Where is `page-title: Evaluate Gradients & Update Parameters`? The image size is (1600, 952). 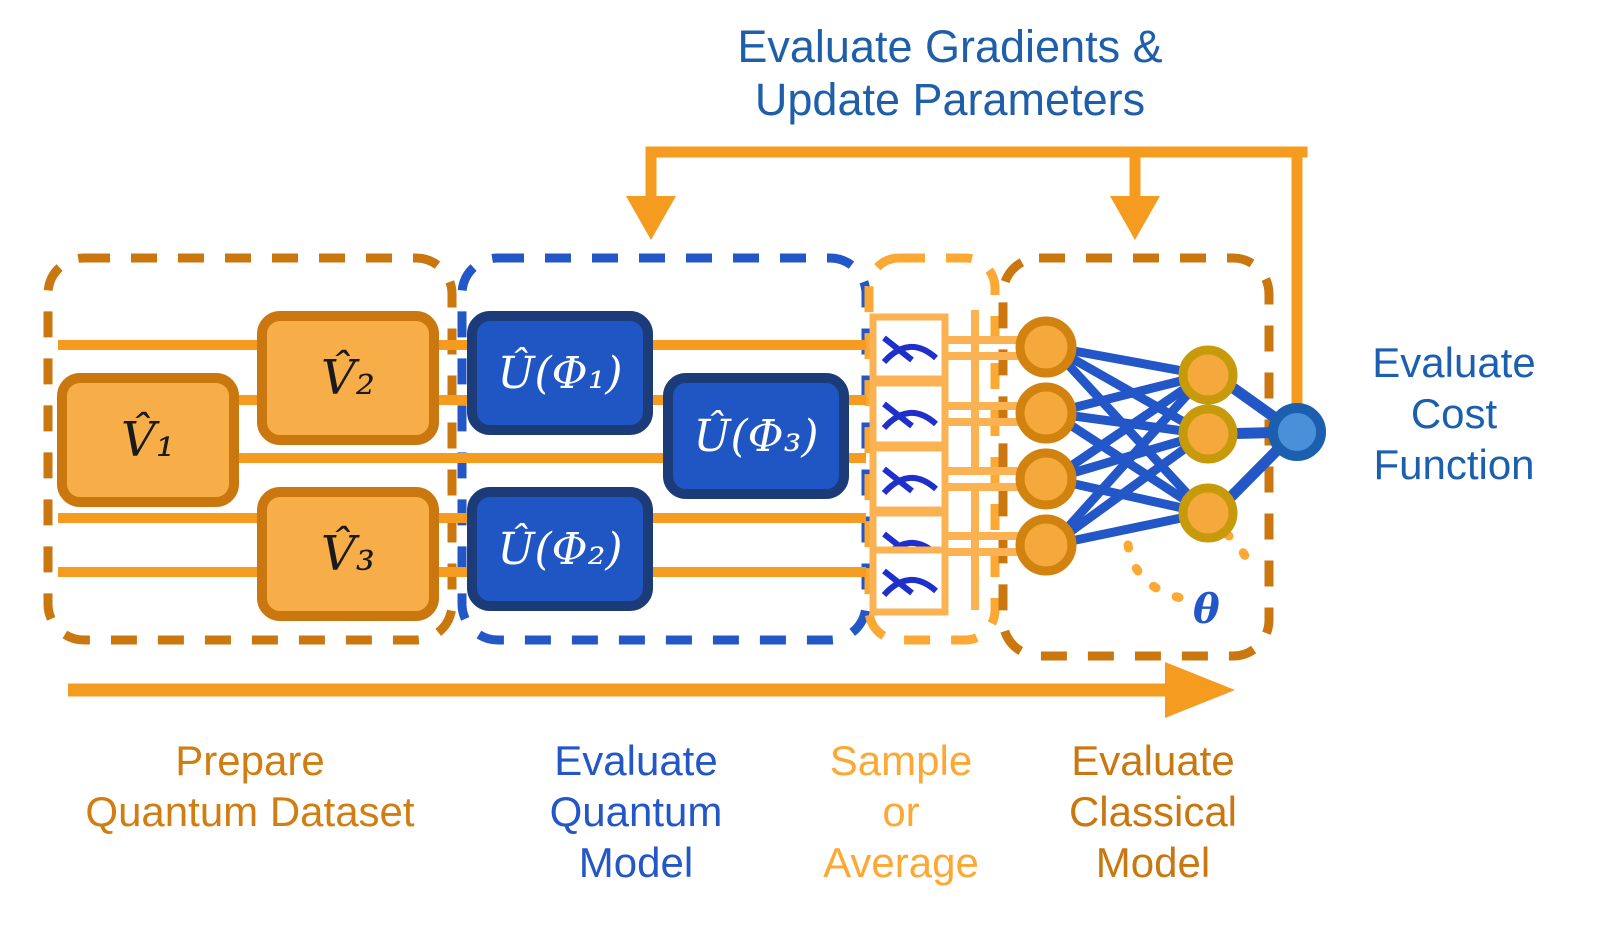 page-title: Evaluate Gradients & Update Parameters is located at coordinates (950, 73).